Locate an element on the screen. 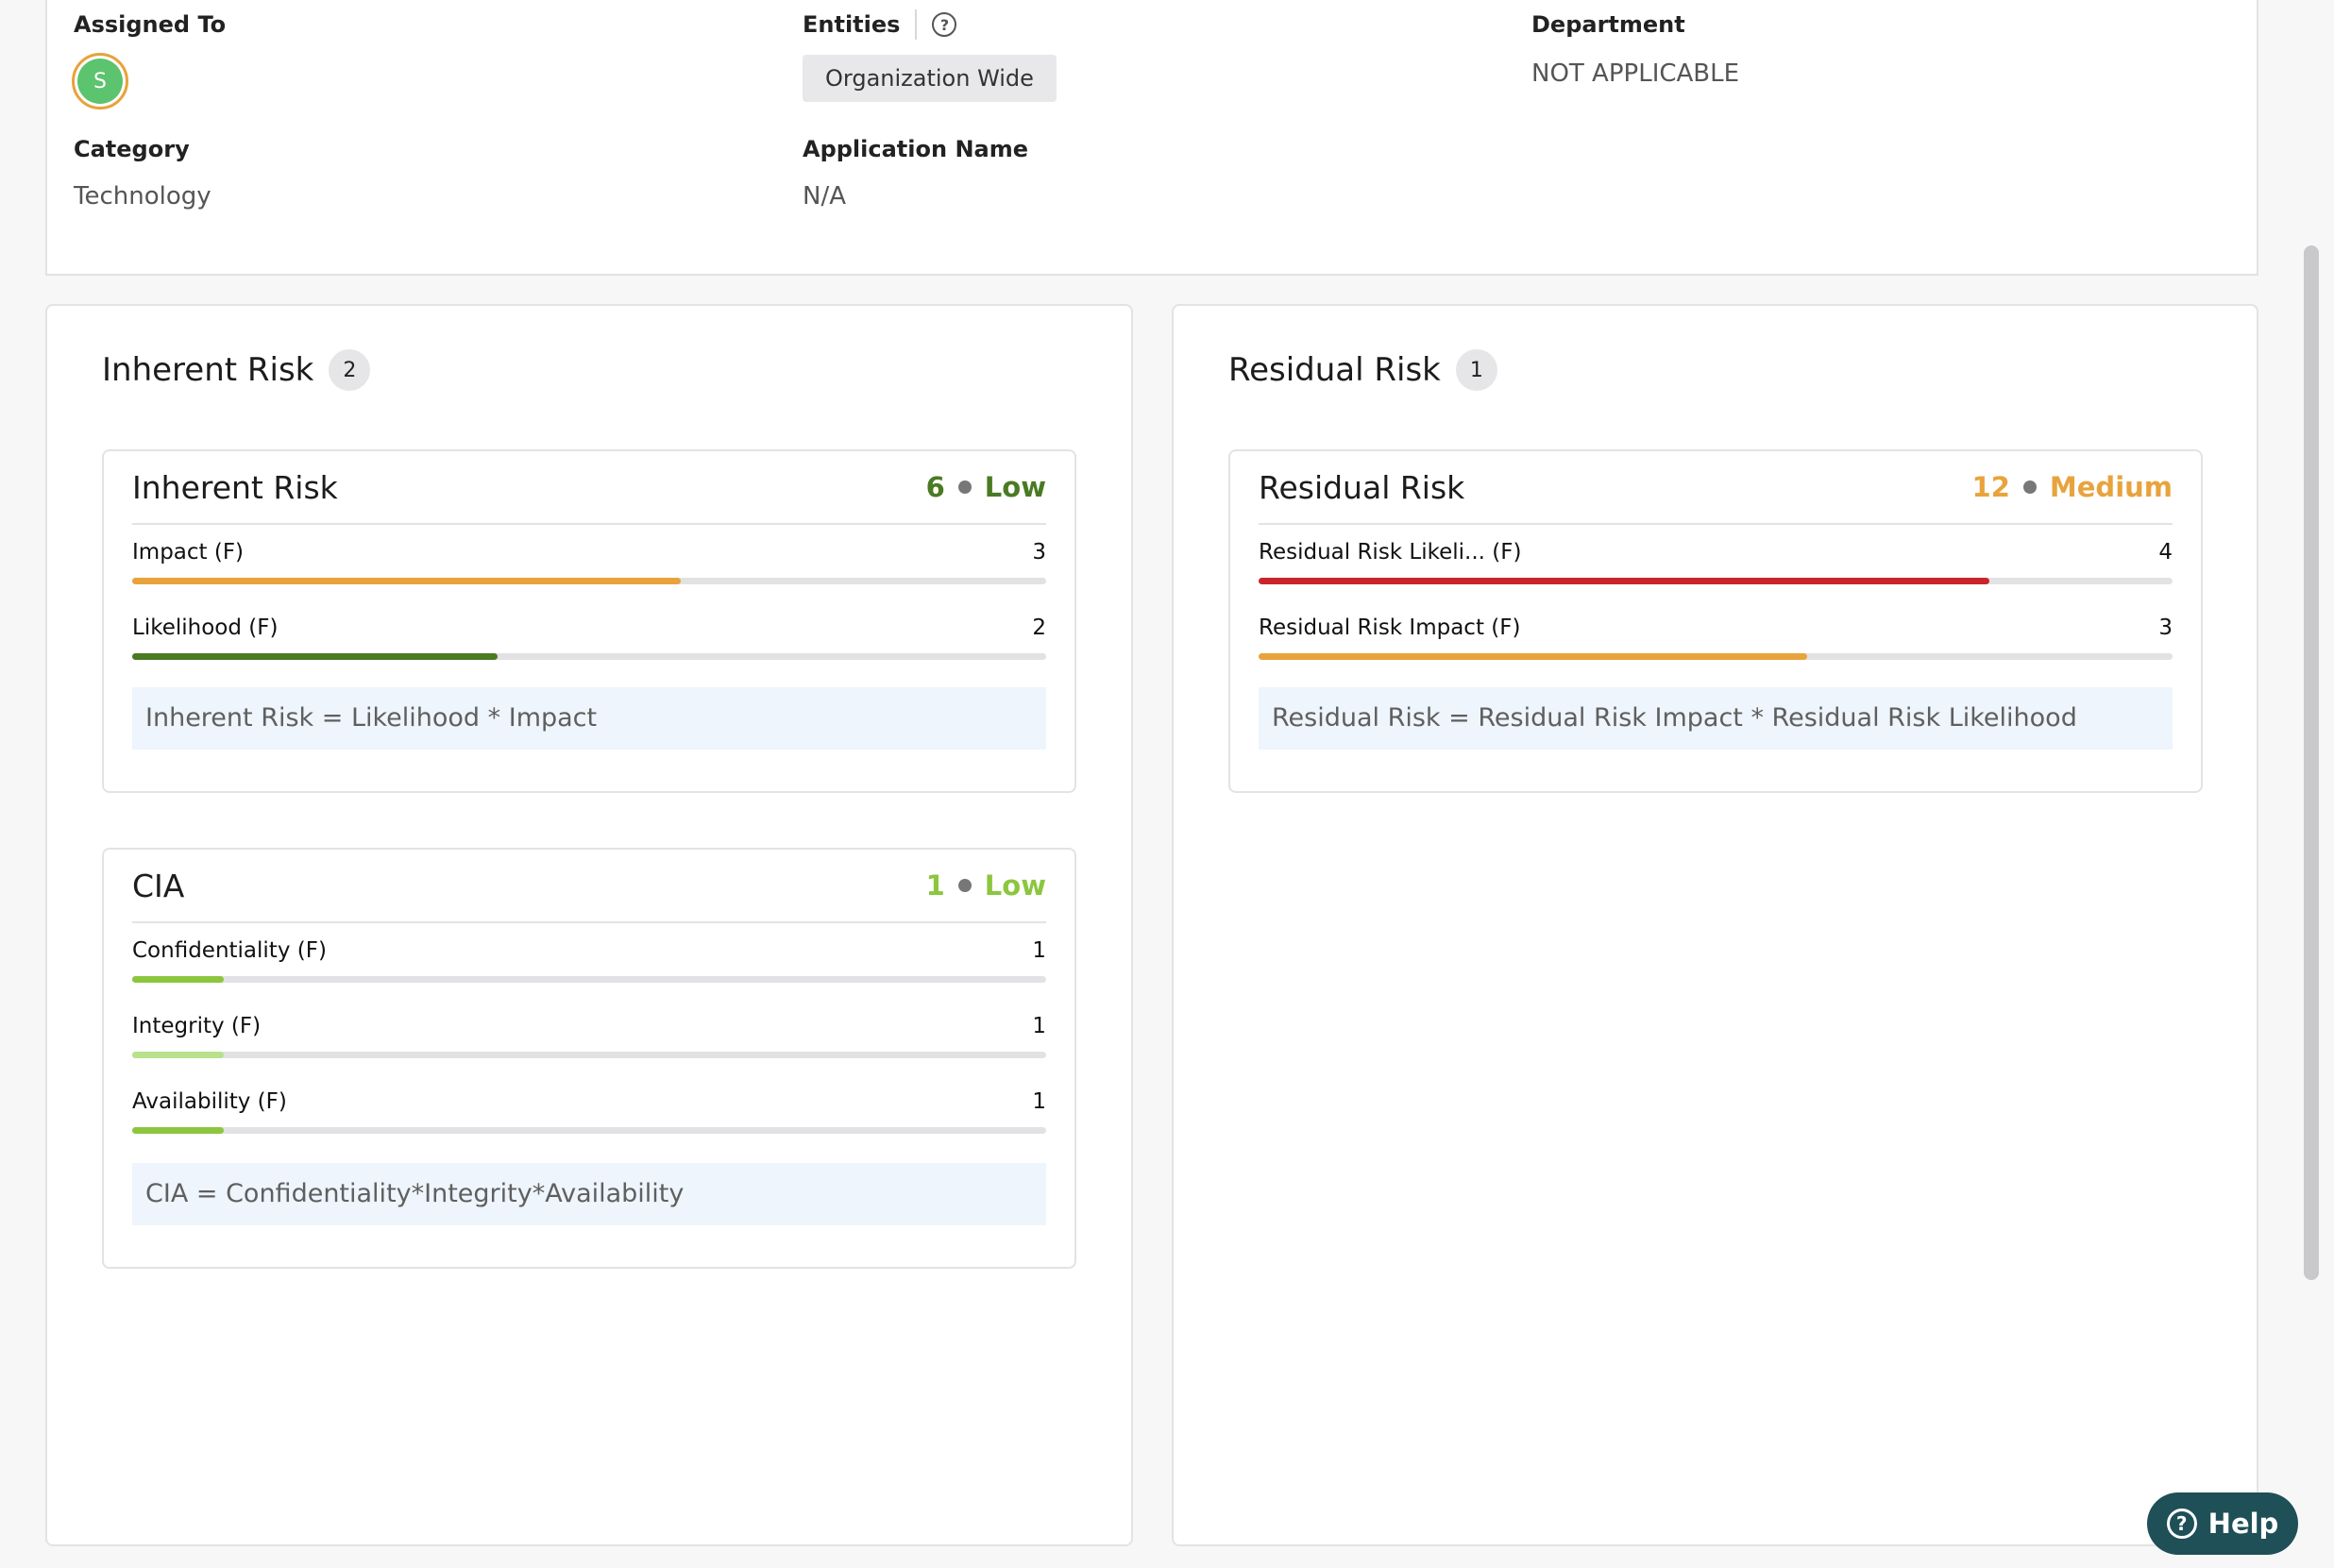 The image size is (2334, 1568). score-value: 12 is located at coordinates (1990, 487).